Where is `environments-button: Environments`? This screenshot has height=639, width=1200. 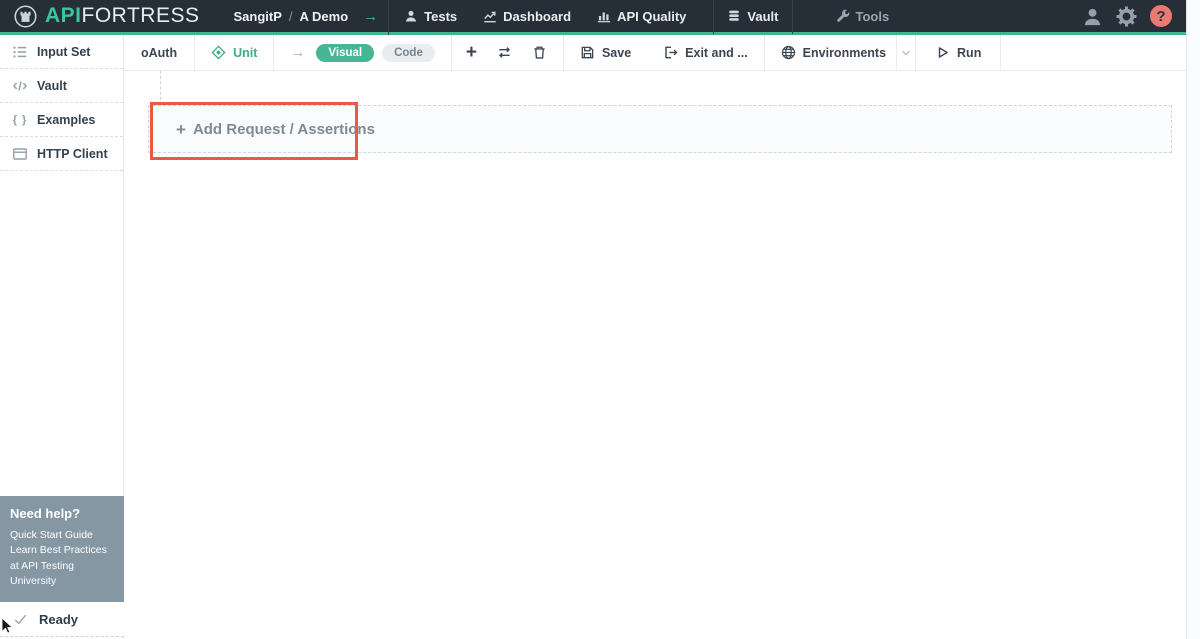
environments-button: Environments is located at coordinates (830, 52).